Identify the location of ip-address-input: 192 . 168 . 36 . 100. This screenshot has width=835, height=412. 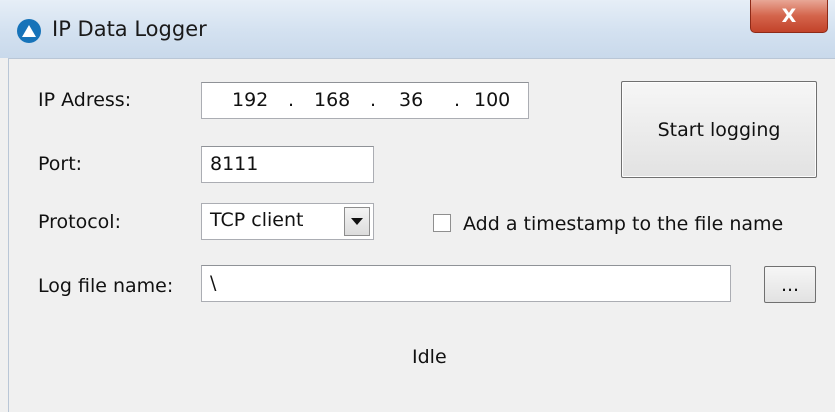
(365, 100).